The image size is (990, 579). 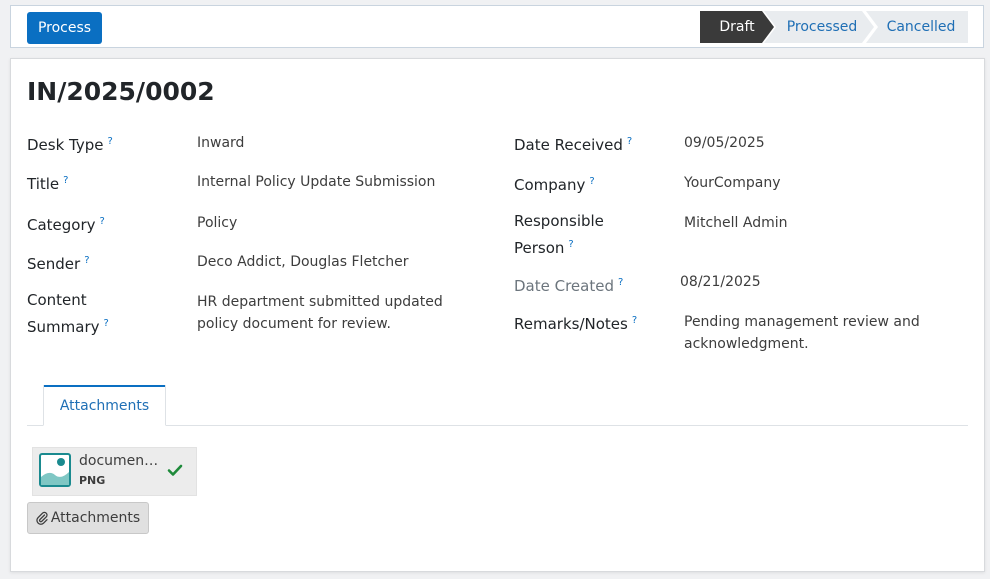 I want to click on tab-active-indicator, so click(x=104, y=386).